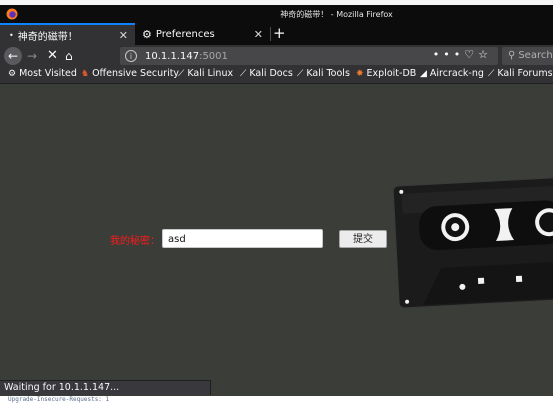  I want to click on window-title: 神奇的磁带！ - Mozilla Firefox, so click(336, 14).